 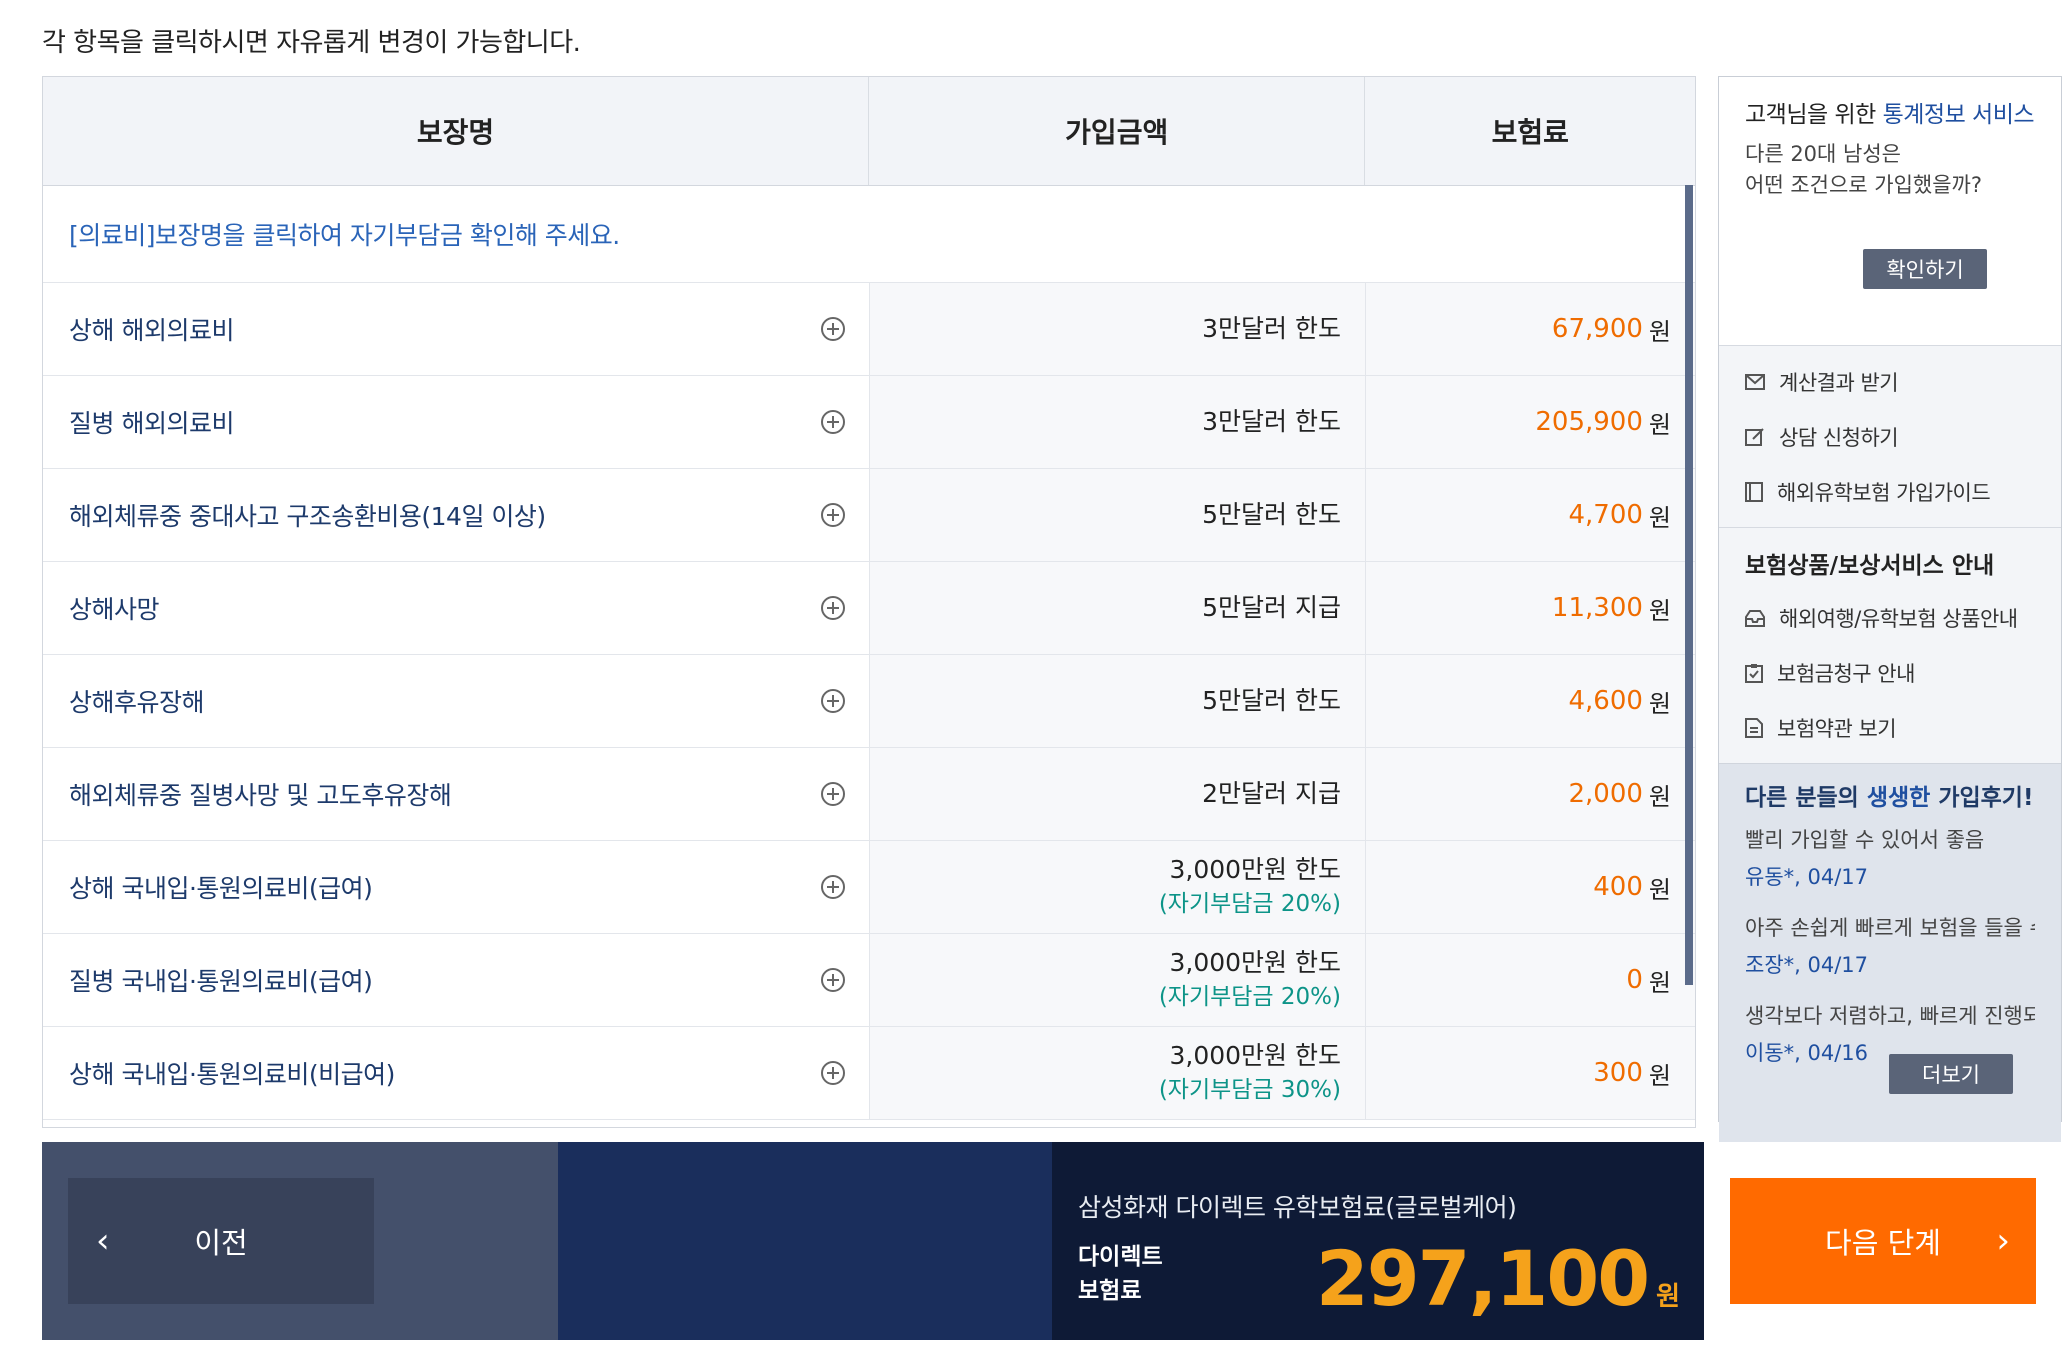 I want to click on premium-cell: 300 원, so click(x=1530, y=1073).